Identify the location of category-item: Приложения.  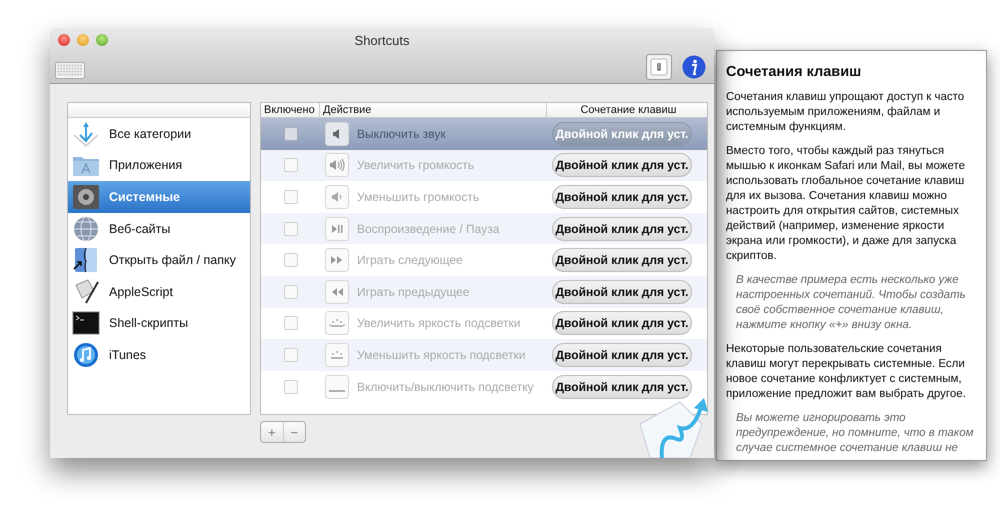
(159, 166).